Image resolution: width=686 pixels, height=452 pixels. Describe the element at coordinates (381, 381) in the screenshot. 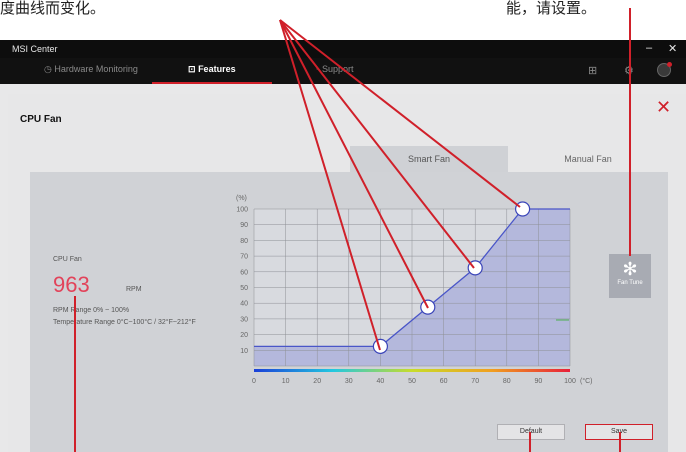

I see `x-tick-label: 40` at that location.